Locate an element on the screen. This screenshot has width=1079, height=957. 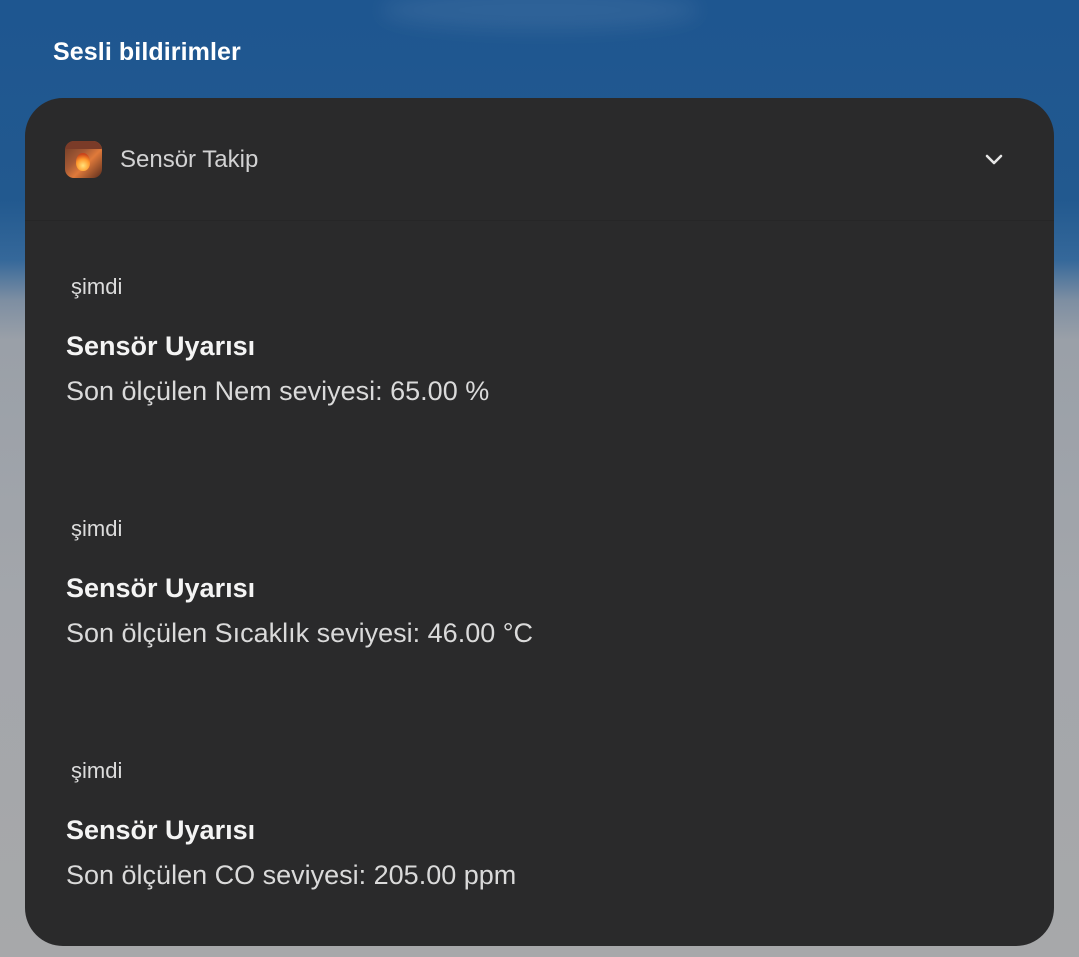
app-name: Sensör Takip is located at coordinates (189, 159).